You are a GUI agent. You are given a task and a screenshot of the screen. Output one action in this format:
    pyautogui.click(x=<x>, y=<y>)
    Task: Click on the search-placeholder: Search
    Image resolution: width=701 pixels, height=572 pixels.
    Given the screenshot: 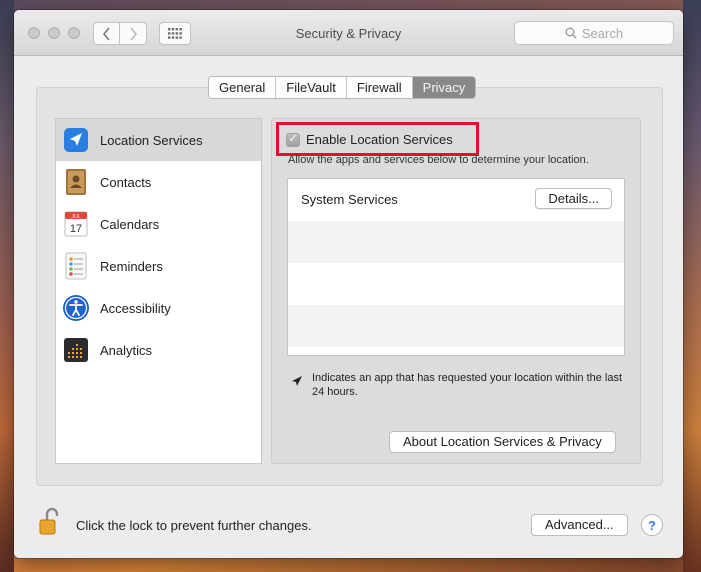 What is the action you would take?
    pyautogui.click(x=602, y=33)
    